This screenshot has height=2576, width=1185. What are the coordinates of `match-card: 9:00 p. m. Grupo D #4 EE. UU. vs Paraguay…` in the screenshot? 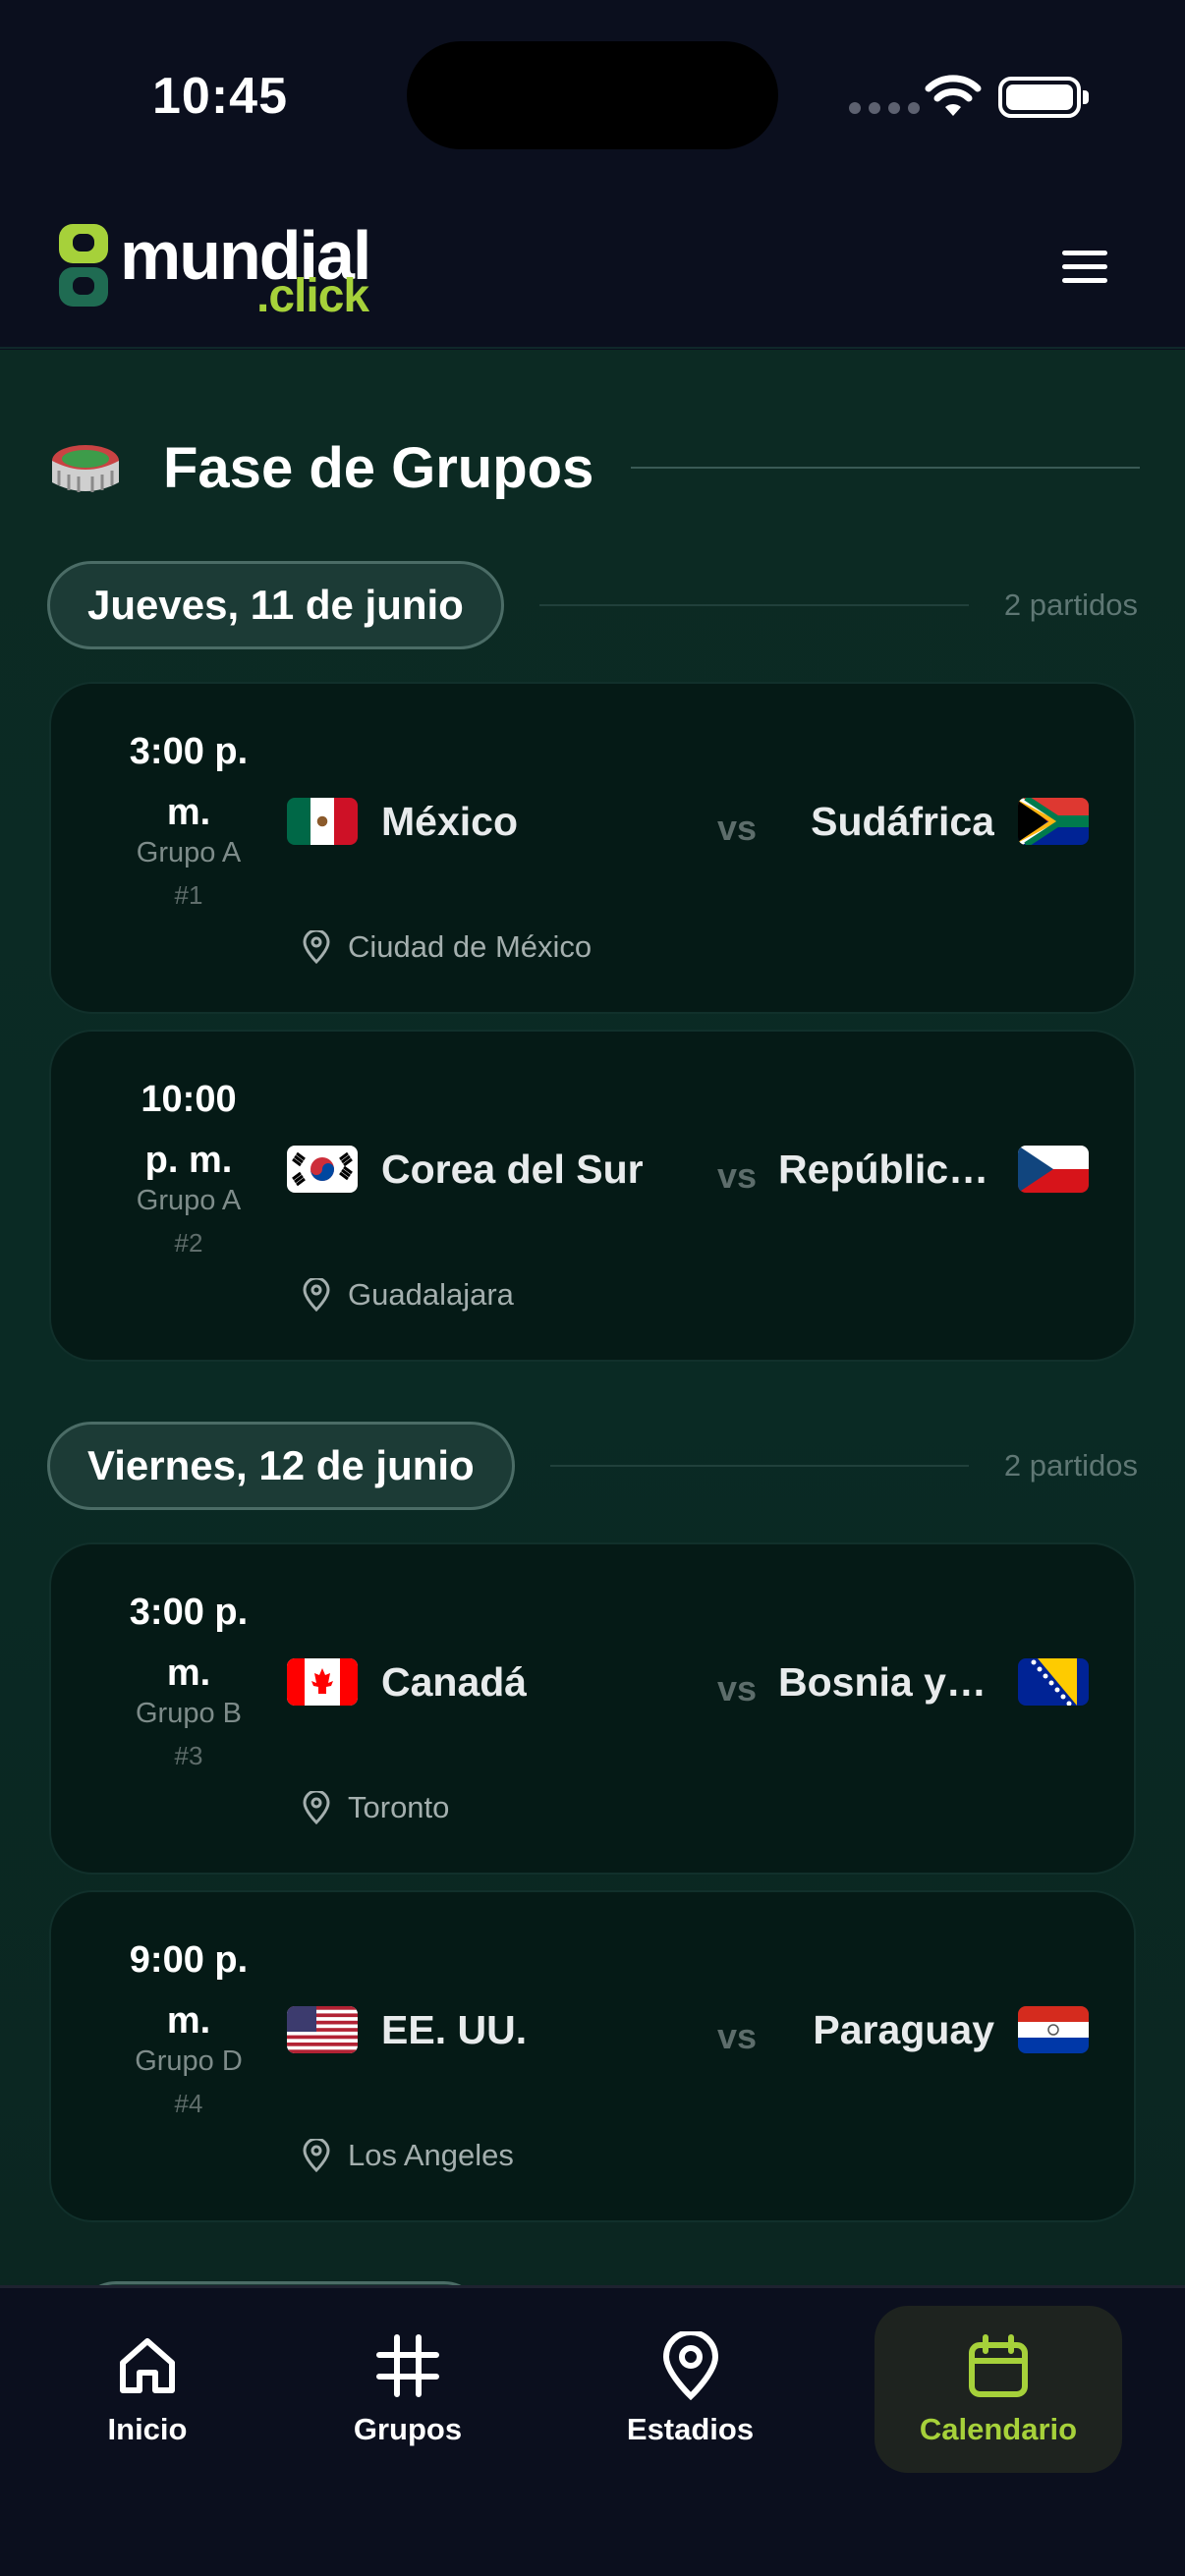 It's located at (592, 2056).